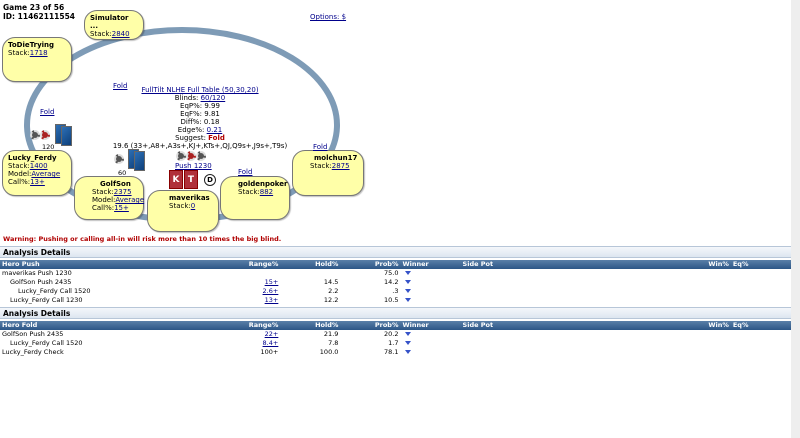  I want to click on stack-value: 1400, so click(39, 166).